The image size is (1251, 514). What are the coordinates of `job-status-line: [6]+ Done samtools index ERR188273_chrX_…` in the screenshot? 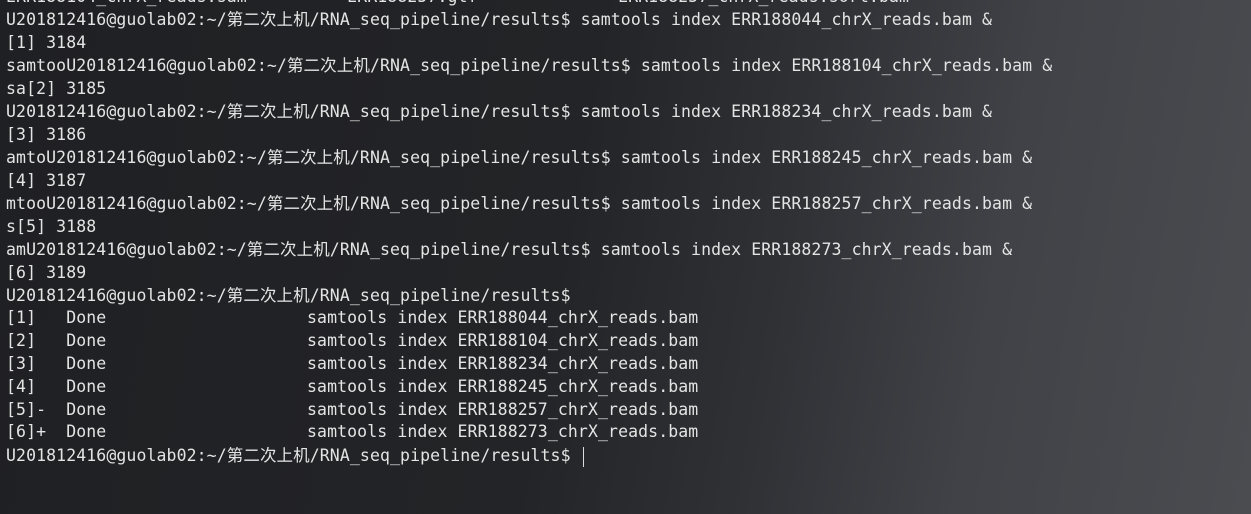 It's located at (352, 432).